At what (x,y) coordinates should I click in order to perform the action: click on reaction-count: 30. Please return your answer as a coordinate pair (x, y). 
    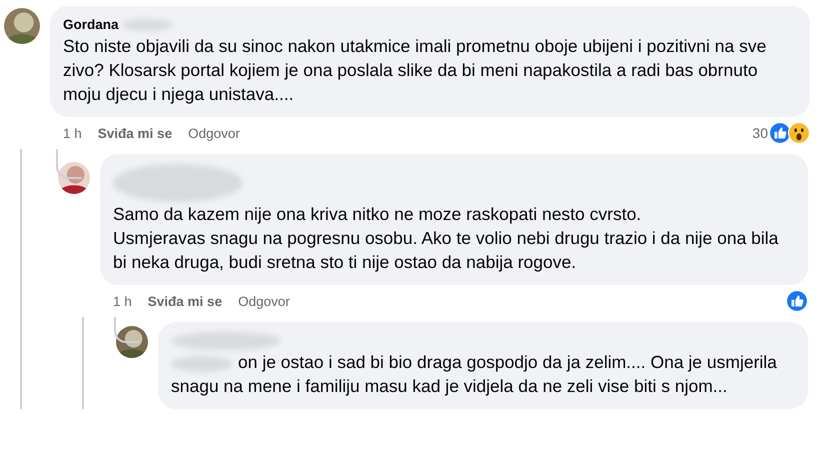
    Looking at the image, I should click on (760, 133).